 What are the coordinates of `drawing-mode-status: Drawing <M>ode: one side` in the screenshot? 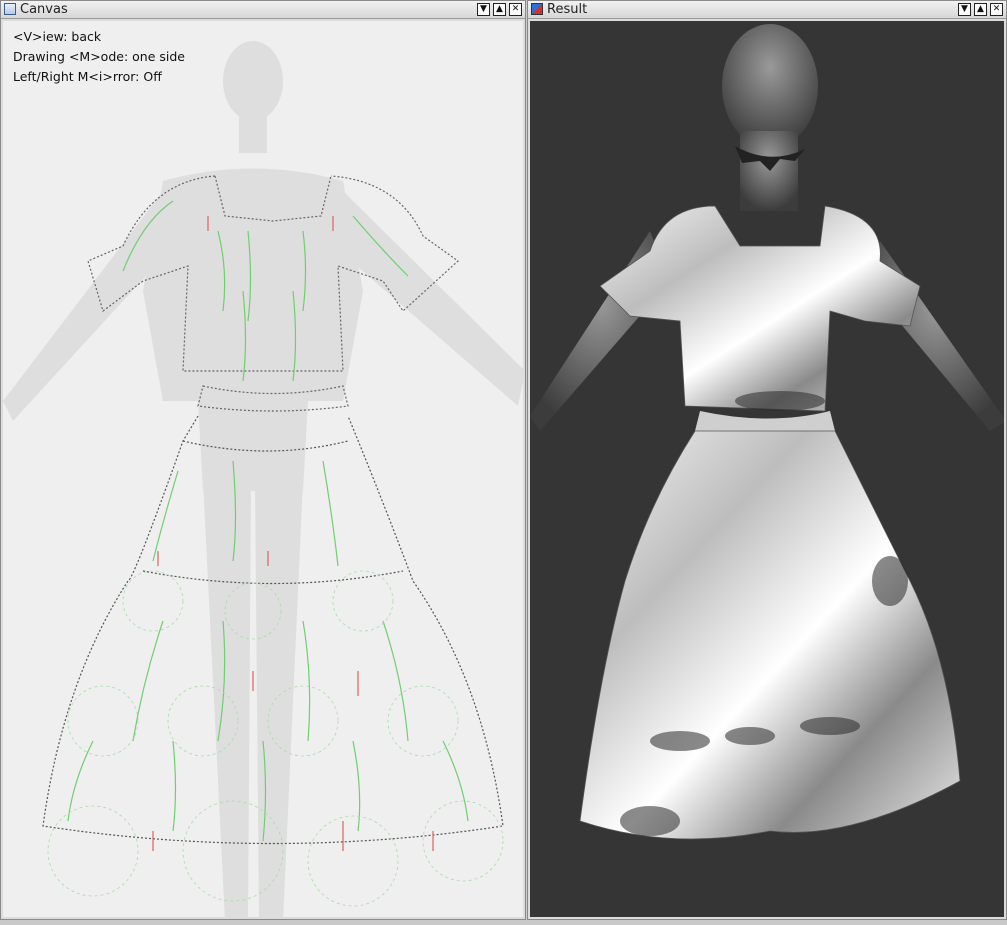 It's located at (99, 56).